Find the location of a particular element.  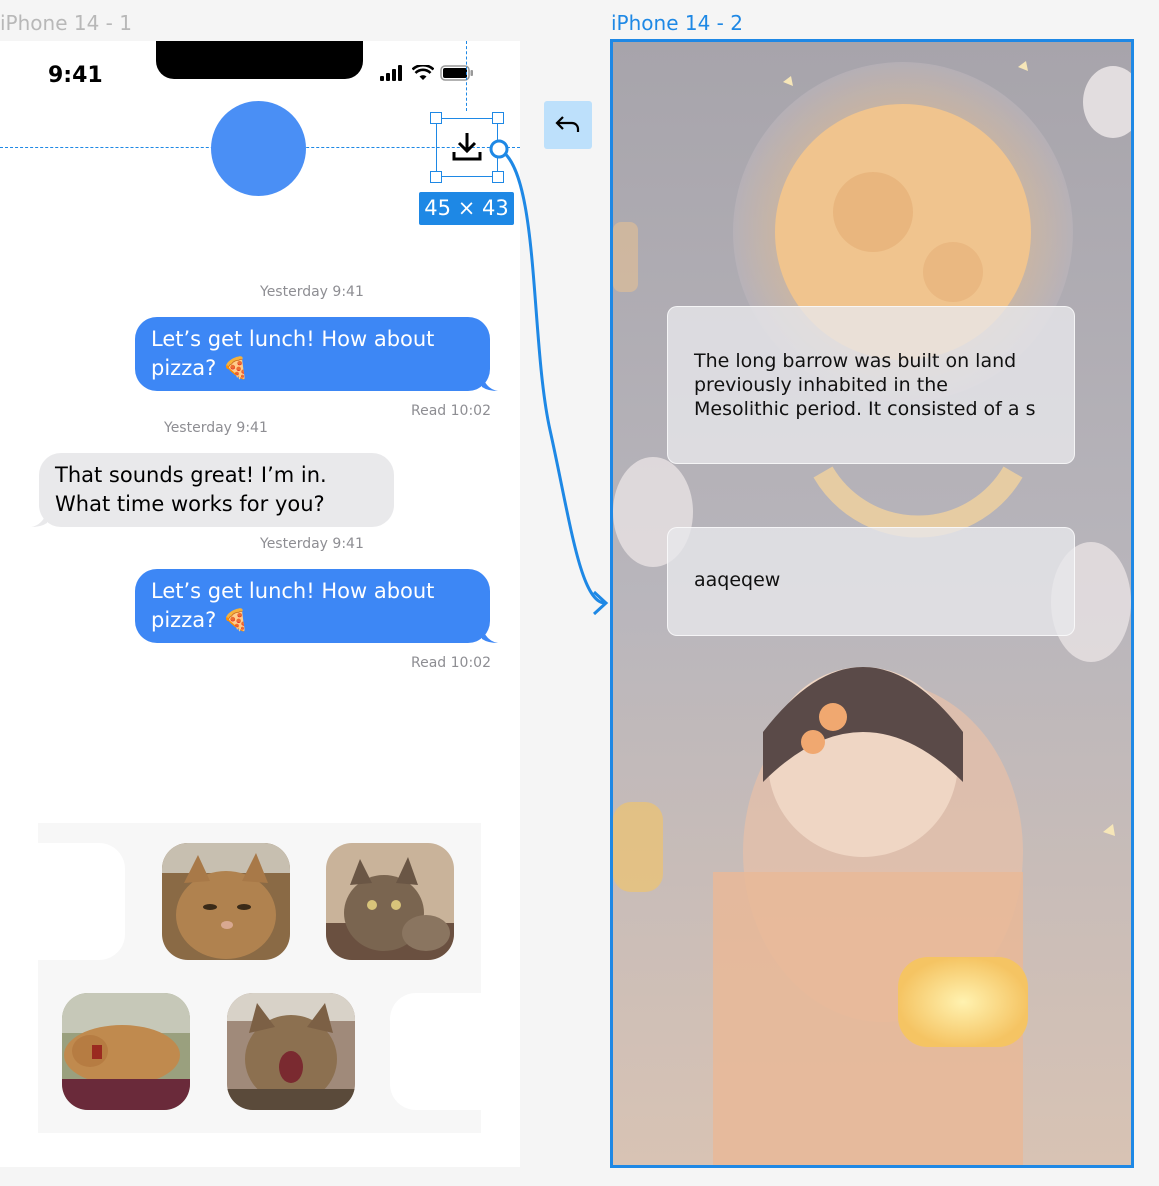

frame1-label: iPhone 14 - 1 is located at coordinates (66, 23).